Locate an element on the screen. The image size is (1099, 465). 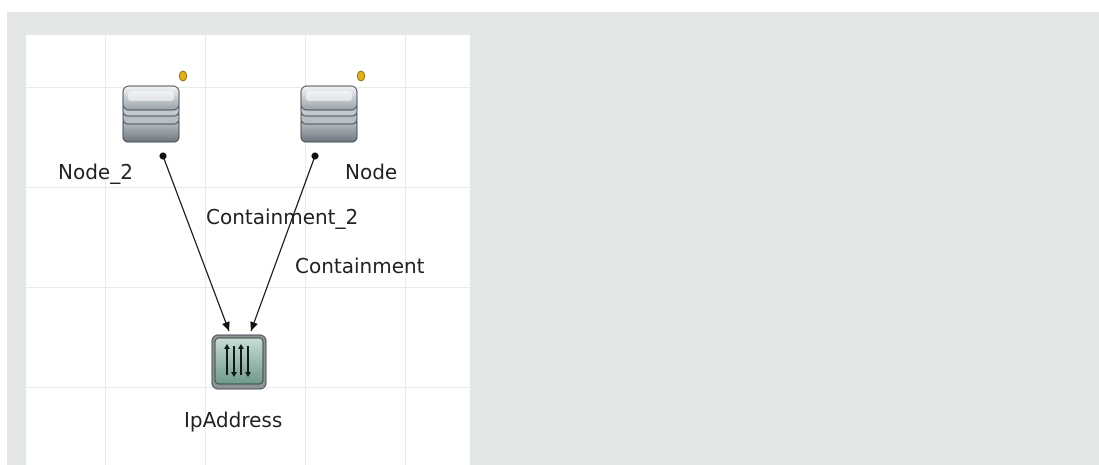
edge-label: Containment_2 is located at coordinates (282, 217).